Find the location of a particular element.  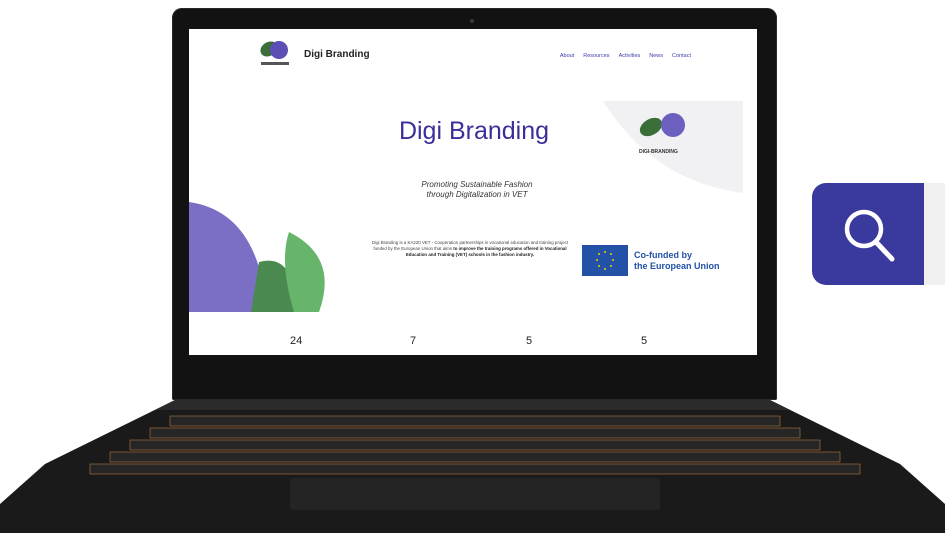

eu-line-1: Co-funded by is located at coordinates (663, 254).